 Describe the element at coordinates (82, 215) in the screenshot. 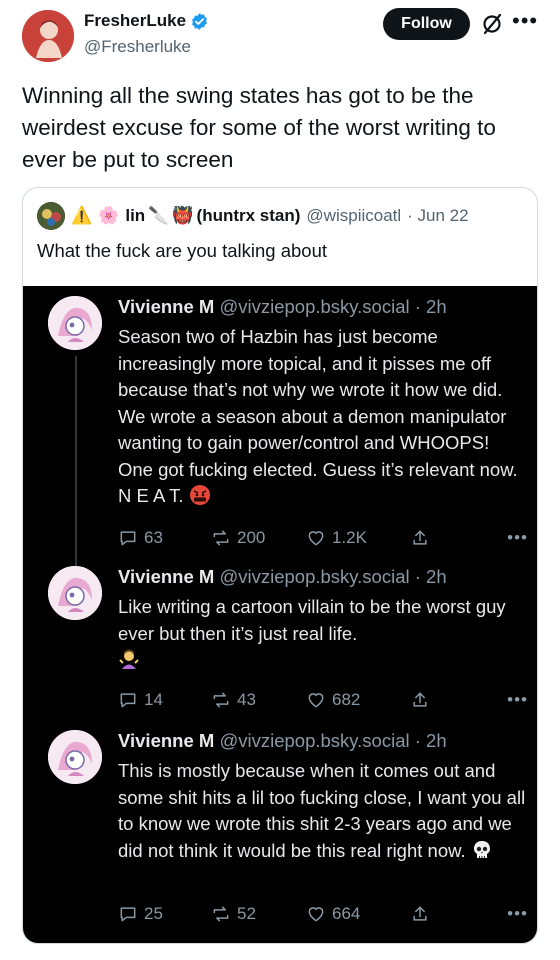

I see `warning-emoji: ⚠️` at that location.